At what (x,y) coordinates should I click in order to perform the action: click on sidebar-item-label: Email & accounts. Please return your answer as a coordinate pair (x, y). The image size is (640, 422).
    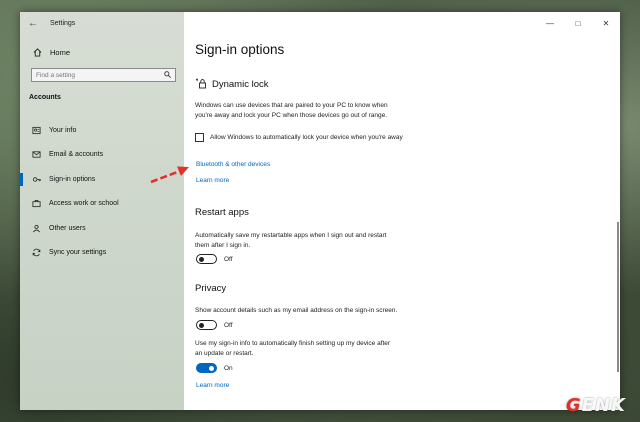
    Looking at the image, I should click on (76, 155).